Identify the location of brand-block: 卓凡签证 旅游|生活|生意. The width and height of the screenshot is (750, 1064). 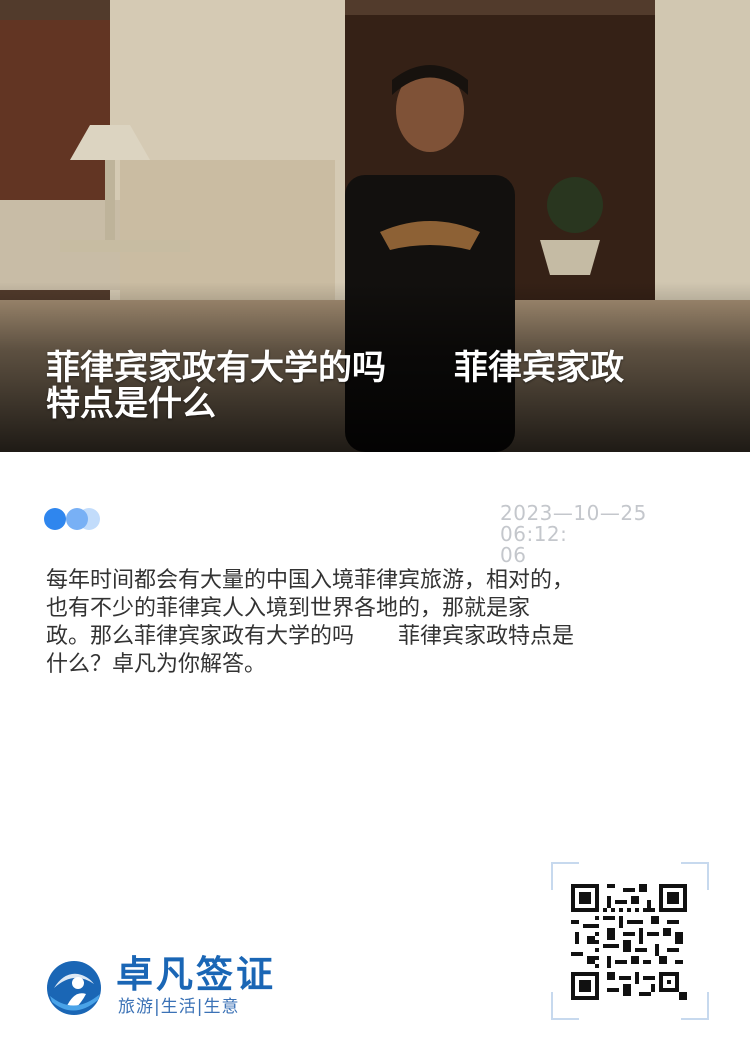
(184, 990).